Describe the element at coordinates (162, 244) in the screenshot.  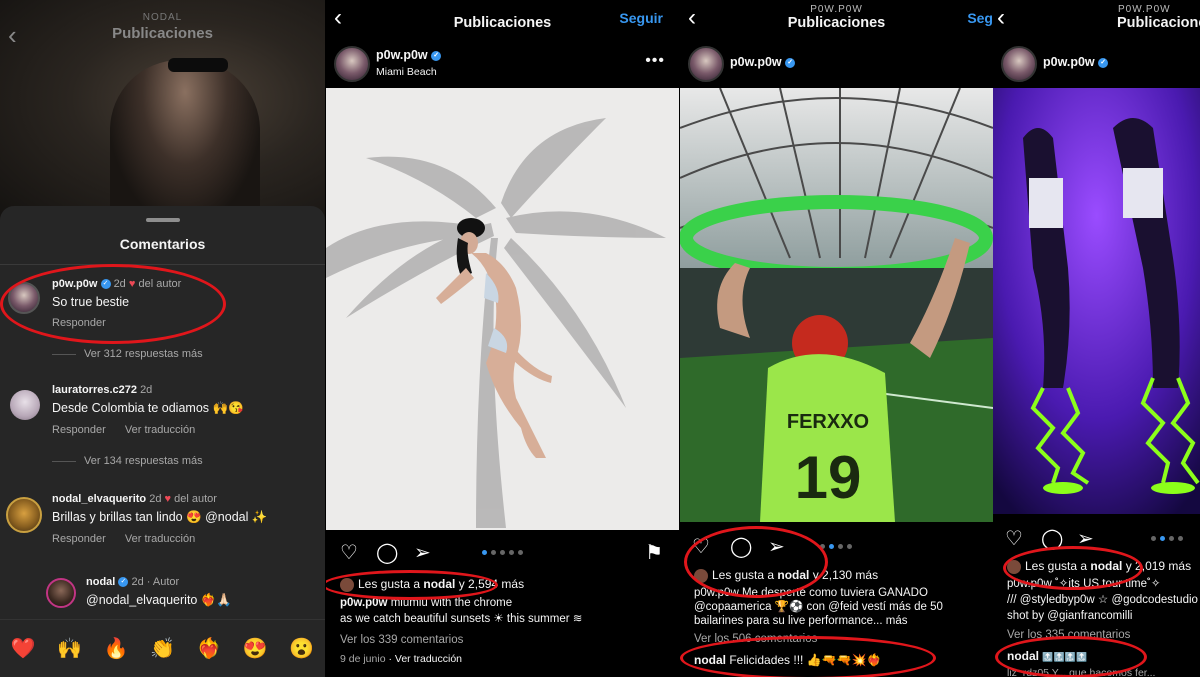
I see `sheet-title: Comentarios` at that location.